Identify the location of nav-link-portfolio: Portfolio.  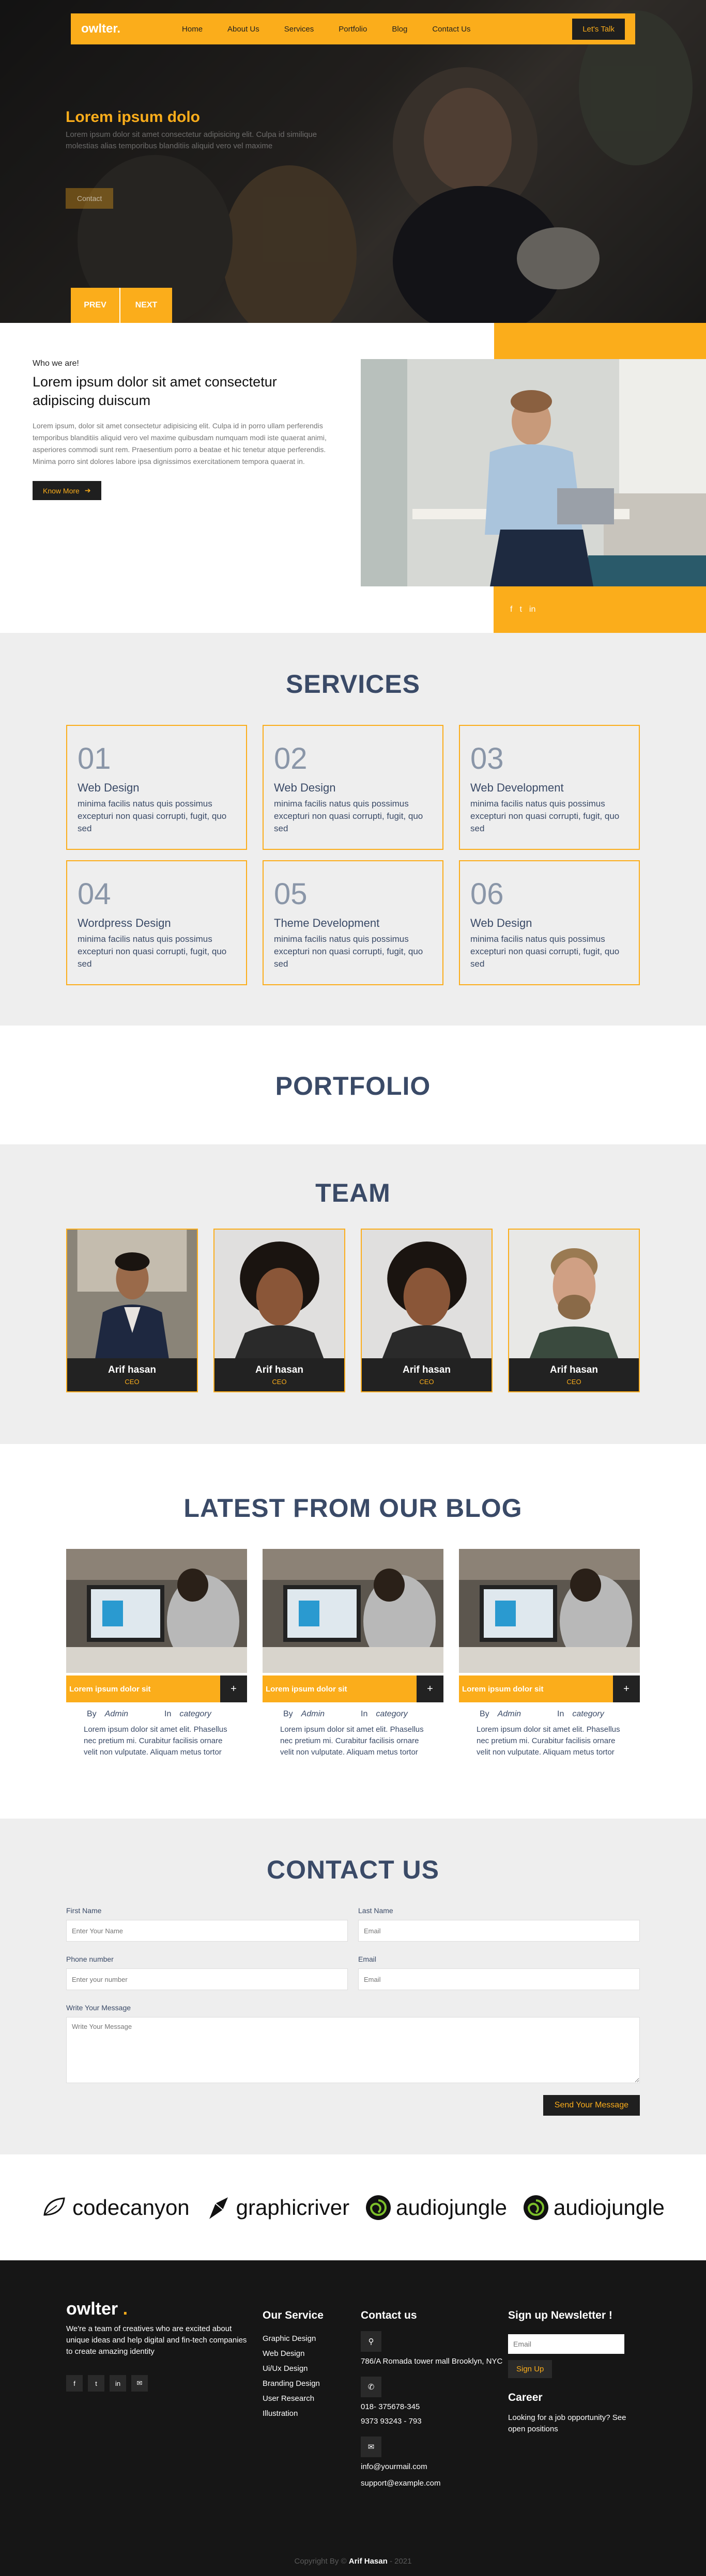
(353, 29).